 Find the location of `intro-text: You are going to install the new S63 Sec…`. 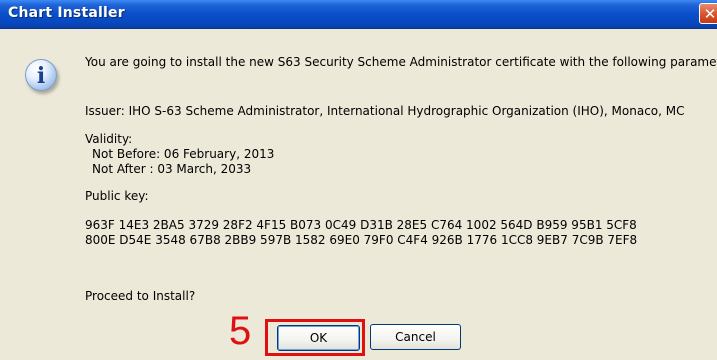

intro-text: You are going to install the new S63 Sec… is located at coordinates (401, 62).